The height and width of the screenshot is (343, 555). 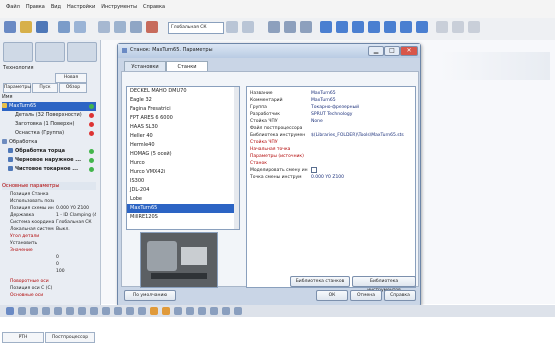 I want to click on machine-list-item: MillRE120S, so click(x=181, y=217).